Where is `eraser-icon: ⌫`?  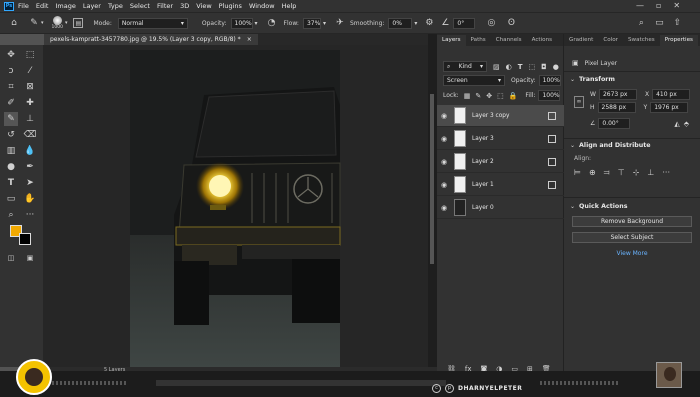
eraser-icon: ⌫ is located at coordinates (30, 135).